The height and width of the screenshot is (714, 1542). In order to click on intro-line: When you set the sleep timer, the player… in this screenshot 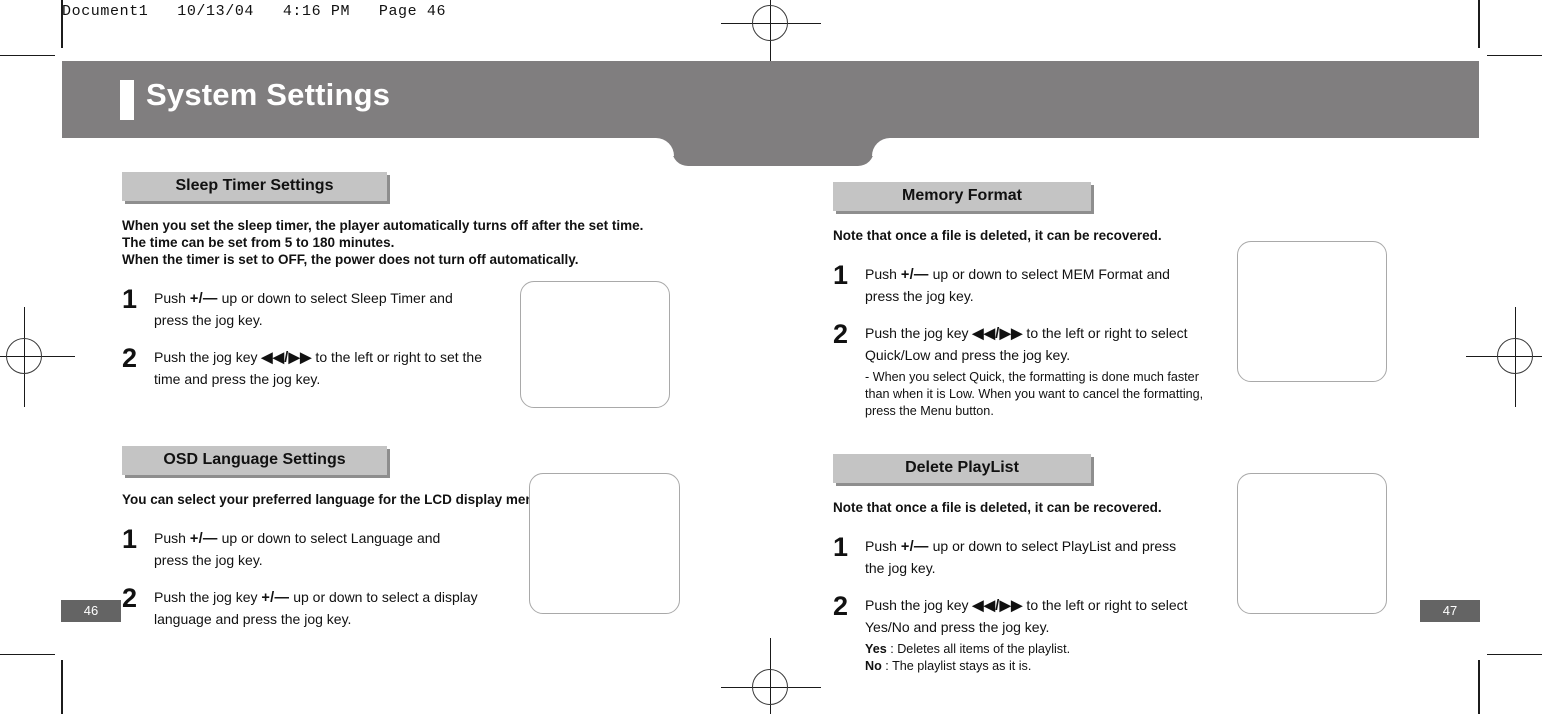, I will do `click(383, 225)`.